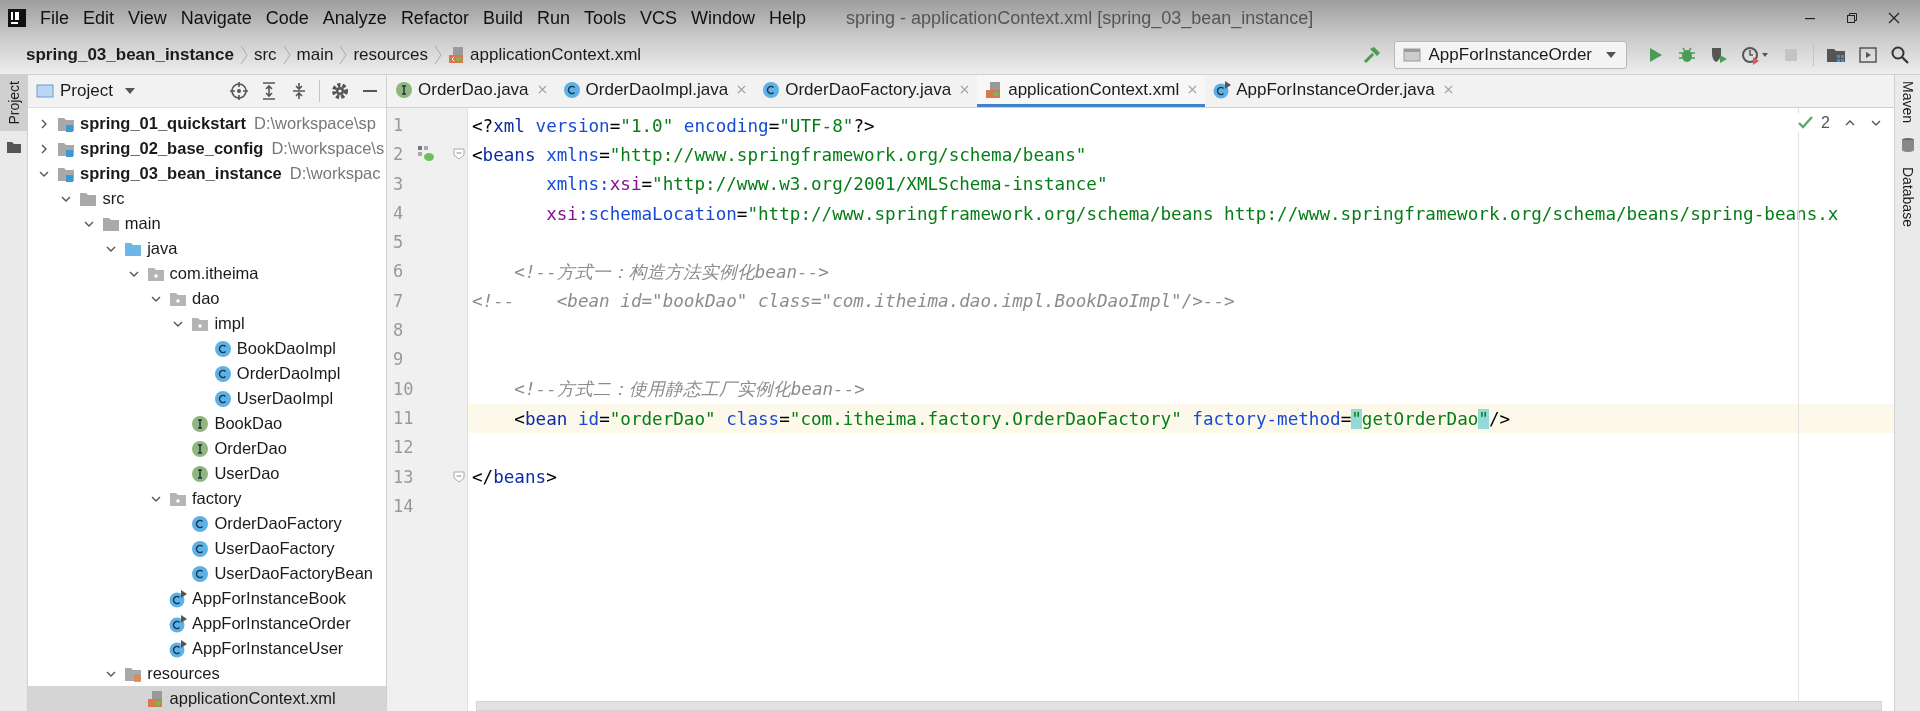 The height and width of the screenshot is (711, 1920). I want to click on tree-item: dao, so click(207, 298).